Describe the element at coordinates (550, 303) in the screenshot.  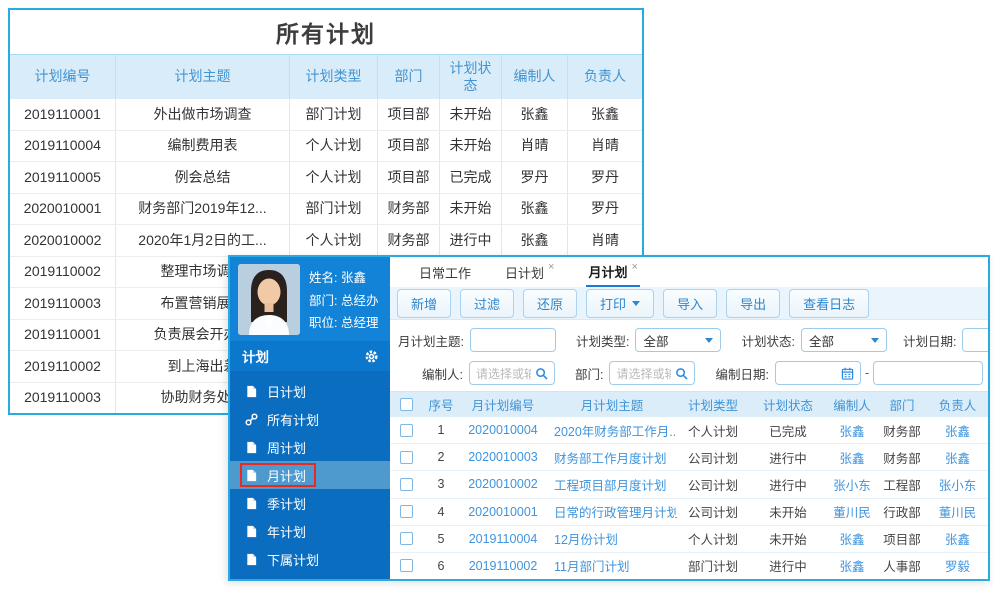
I see `restore-button: 还原` at that location.